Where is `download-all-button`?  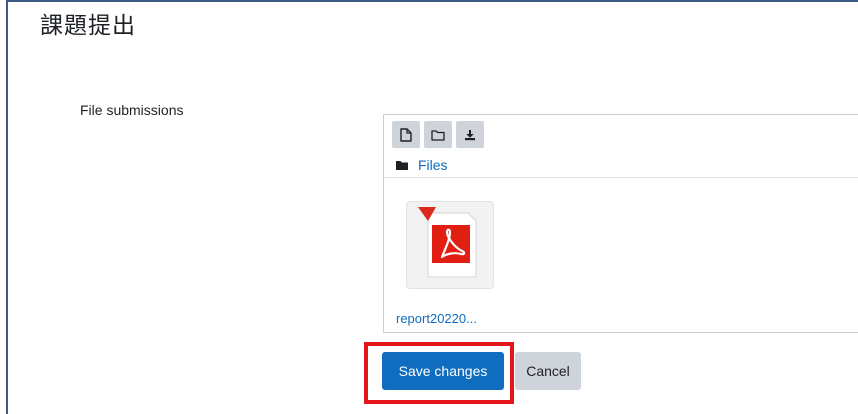
download-all-button is located at coordinates (470, 134).